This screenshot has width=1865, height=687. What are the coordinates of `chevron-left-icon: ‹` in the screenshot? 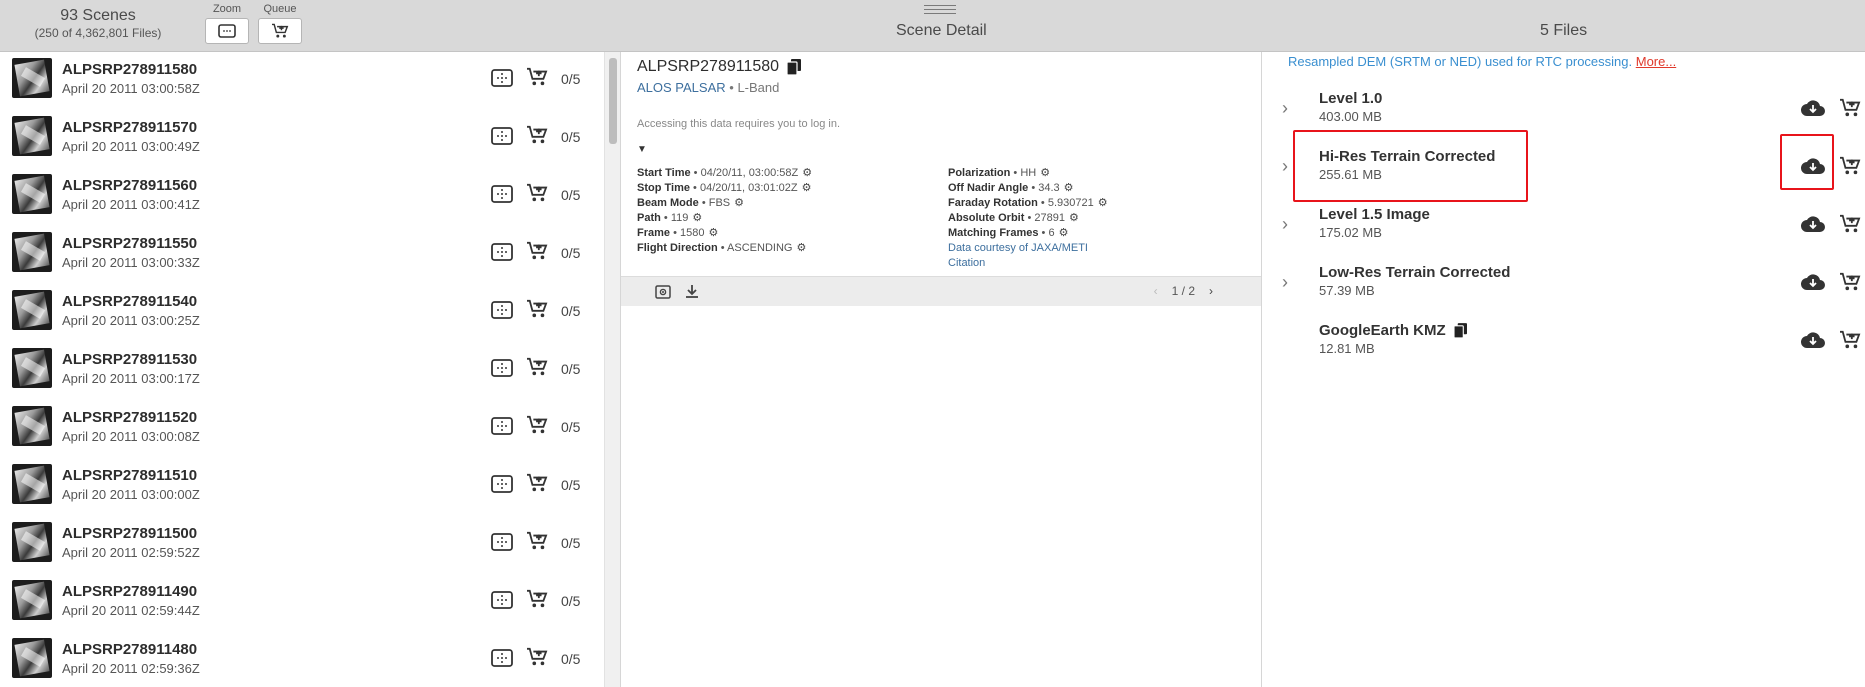 It's located at (1156, 291).